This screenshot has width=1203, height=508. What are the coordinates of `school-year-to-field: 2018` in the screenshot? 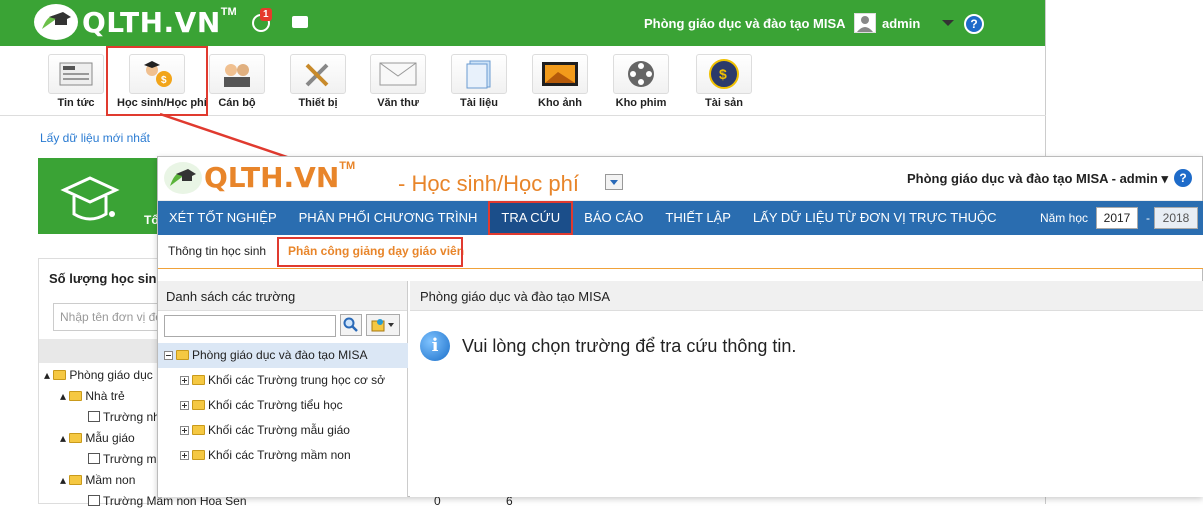 It's located at (1176, 218).